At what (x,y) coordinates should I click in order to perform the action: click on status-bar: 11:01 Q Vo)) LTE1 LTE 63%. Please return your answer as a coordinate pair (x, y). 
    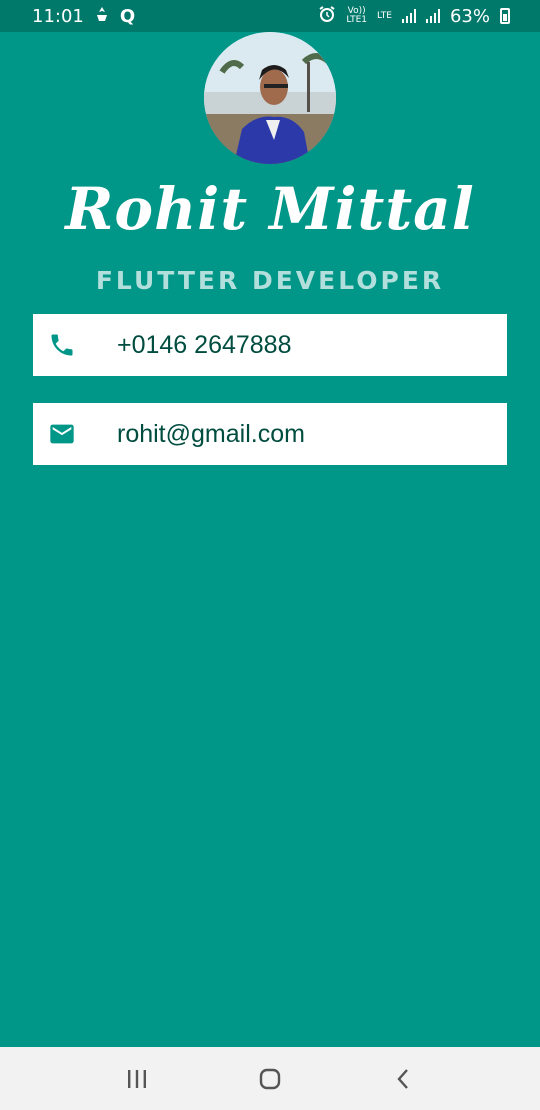
    Looking at the image, I should click on (270, 16).